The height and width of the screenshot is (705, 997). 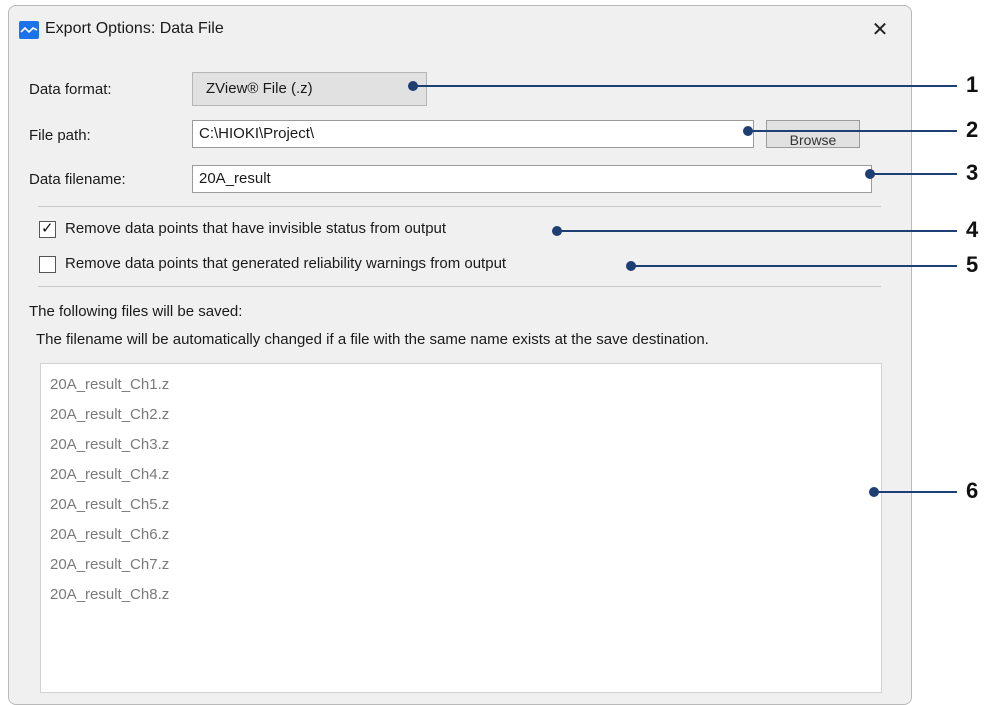 I want to click on remove-warnings-checkbox, so click(x=47, y=264).